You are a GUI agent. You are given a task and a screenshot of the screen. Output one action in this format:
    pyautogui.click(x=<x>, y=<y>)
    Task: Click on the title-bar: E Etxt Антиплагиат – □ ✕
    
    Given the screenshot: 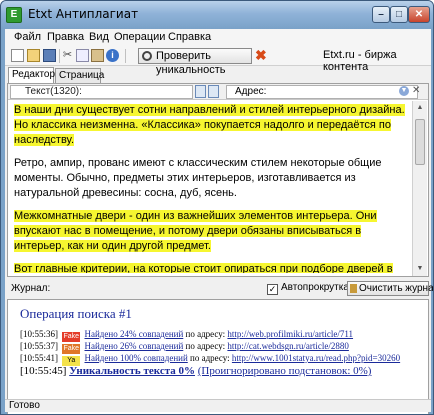 What is the action you would take?
    pyautogui.click(x=217, y=15)
    